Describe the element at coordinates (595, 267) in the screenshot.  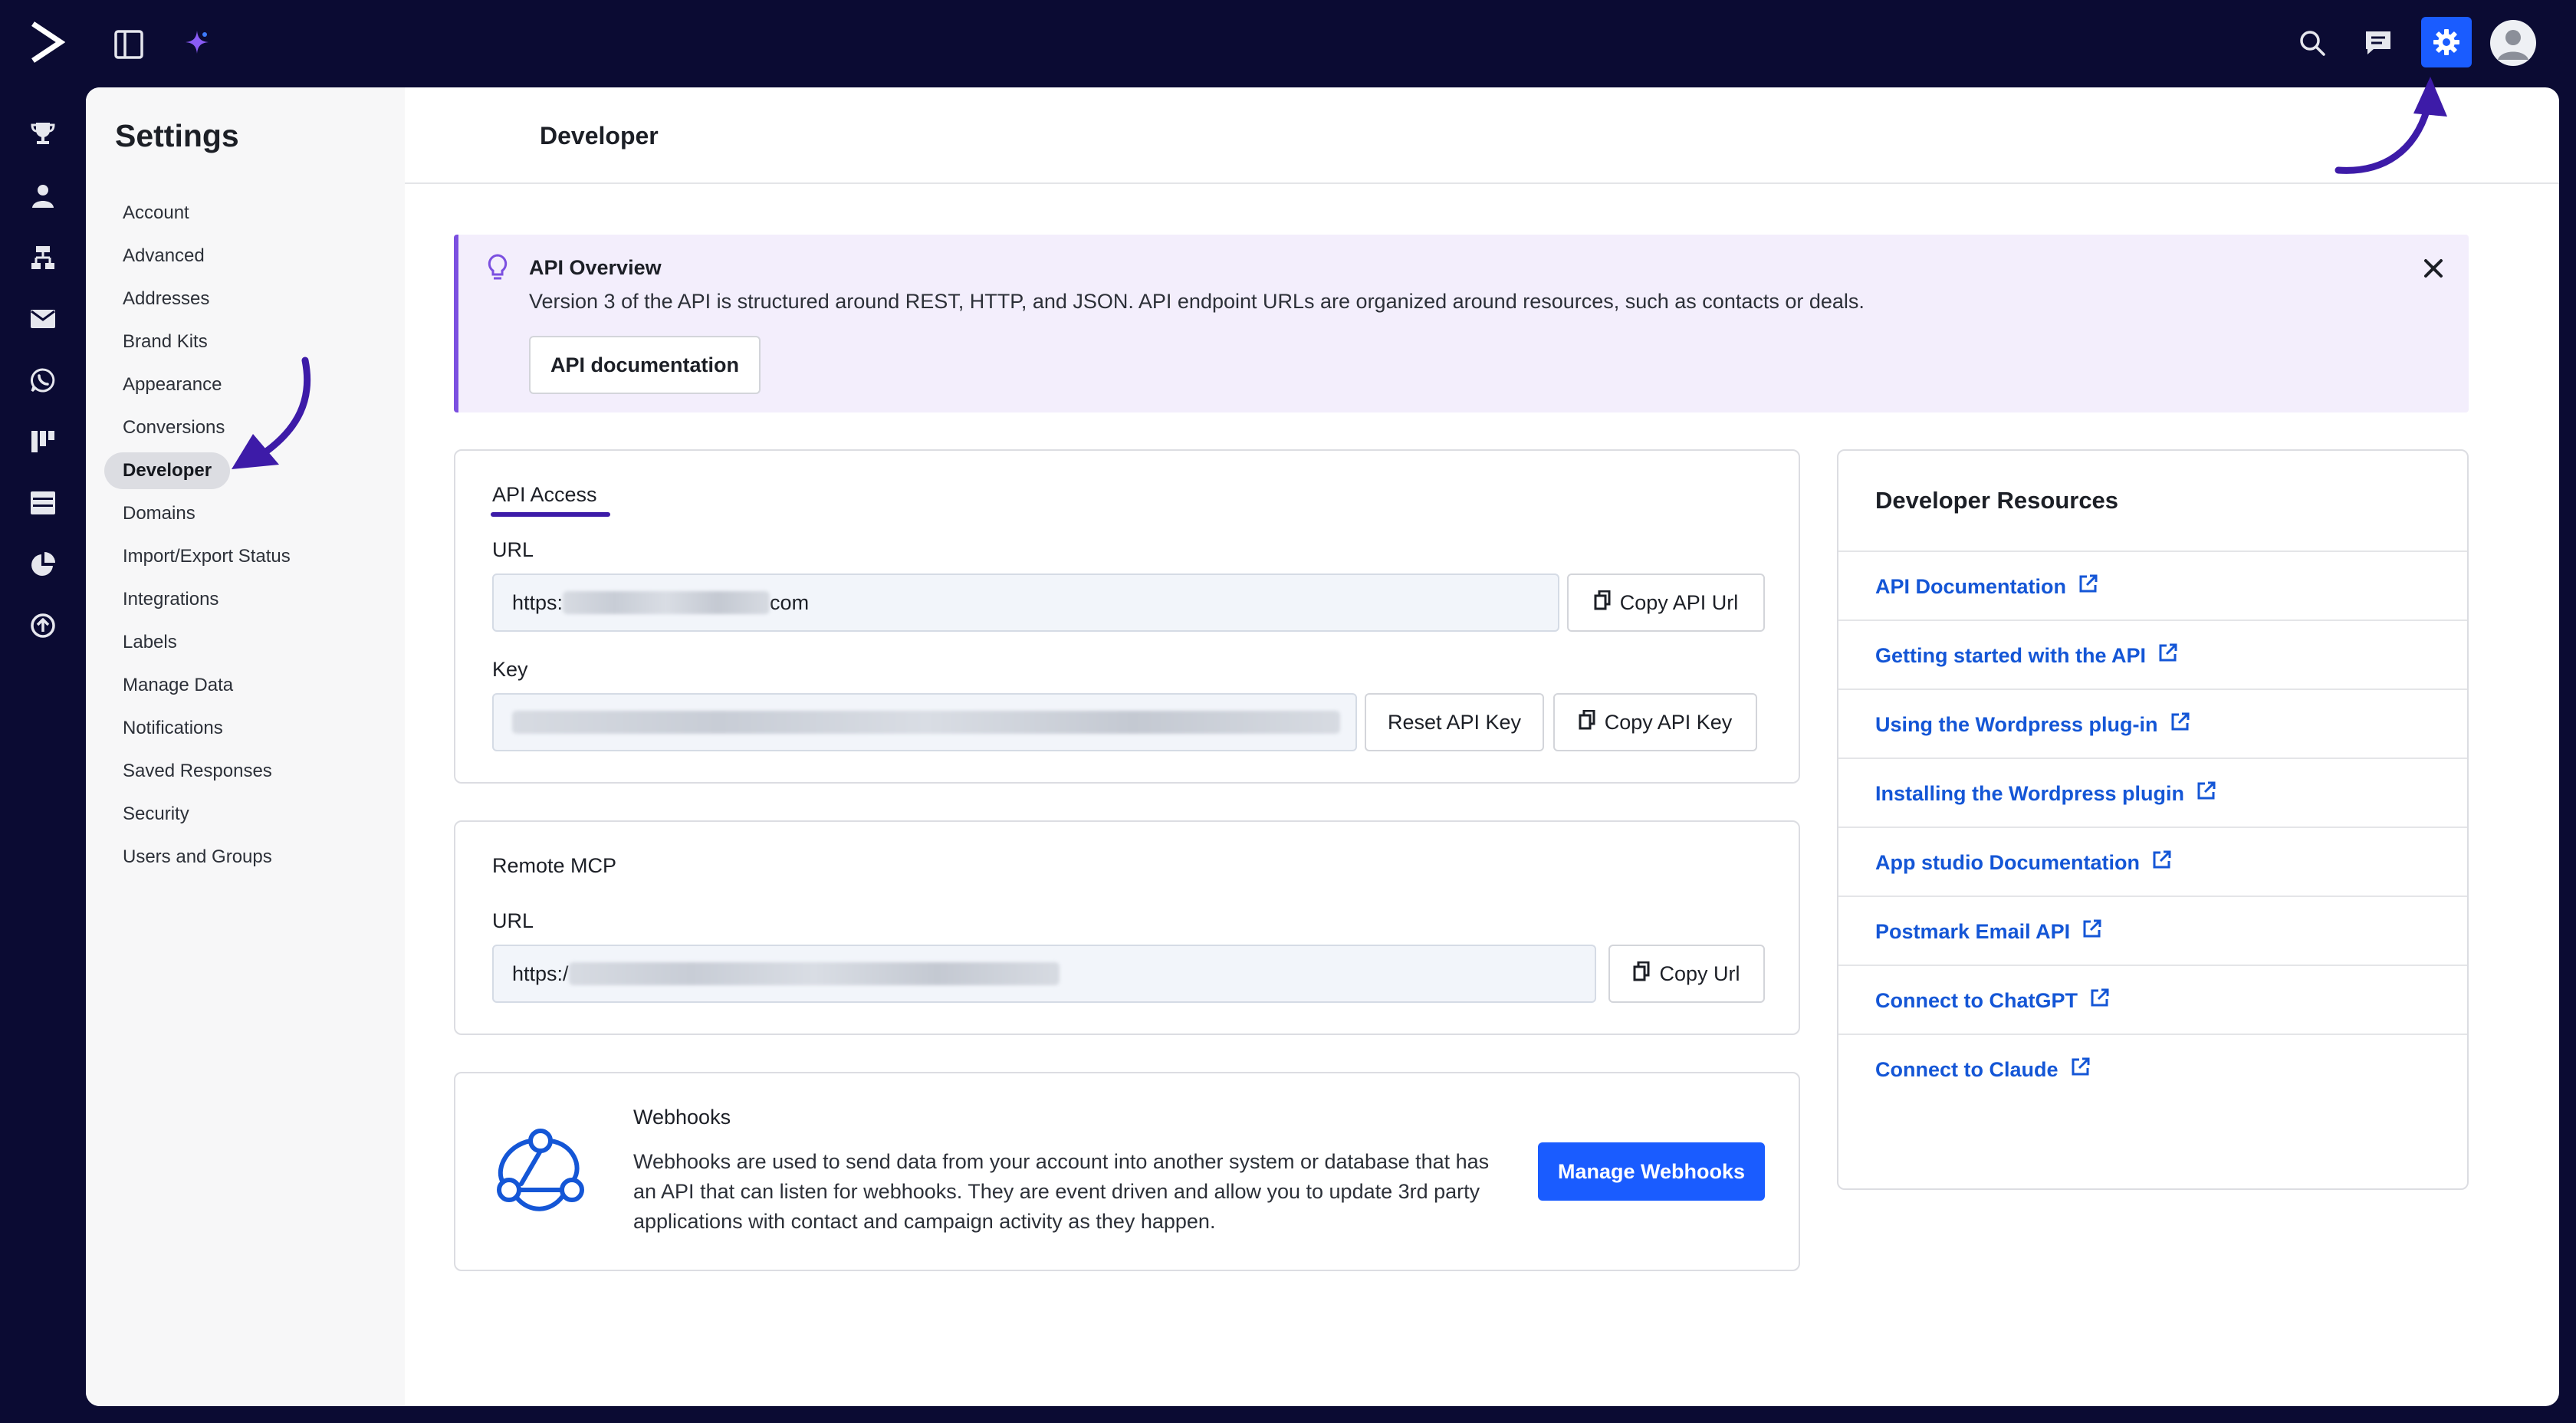
I see `banner-title: API Overview` at that location.